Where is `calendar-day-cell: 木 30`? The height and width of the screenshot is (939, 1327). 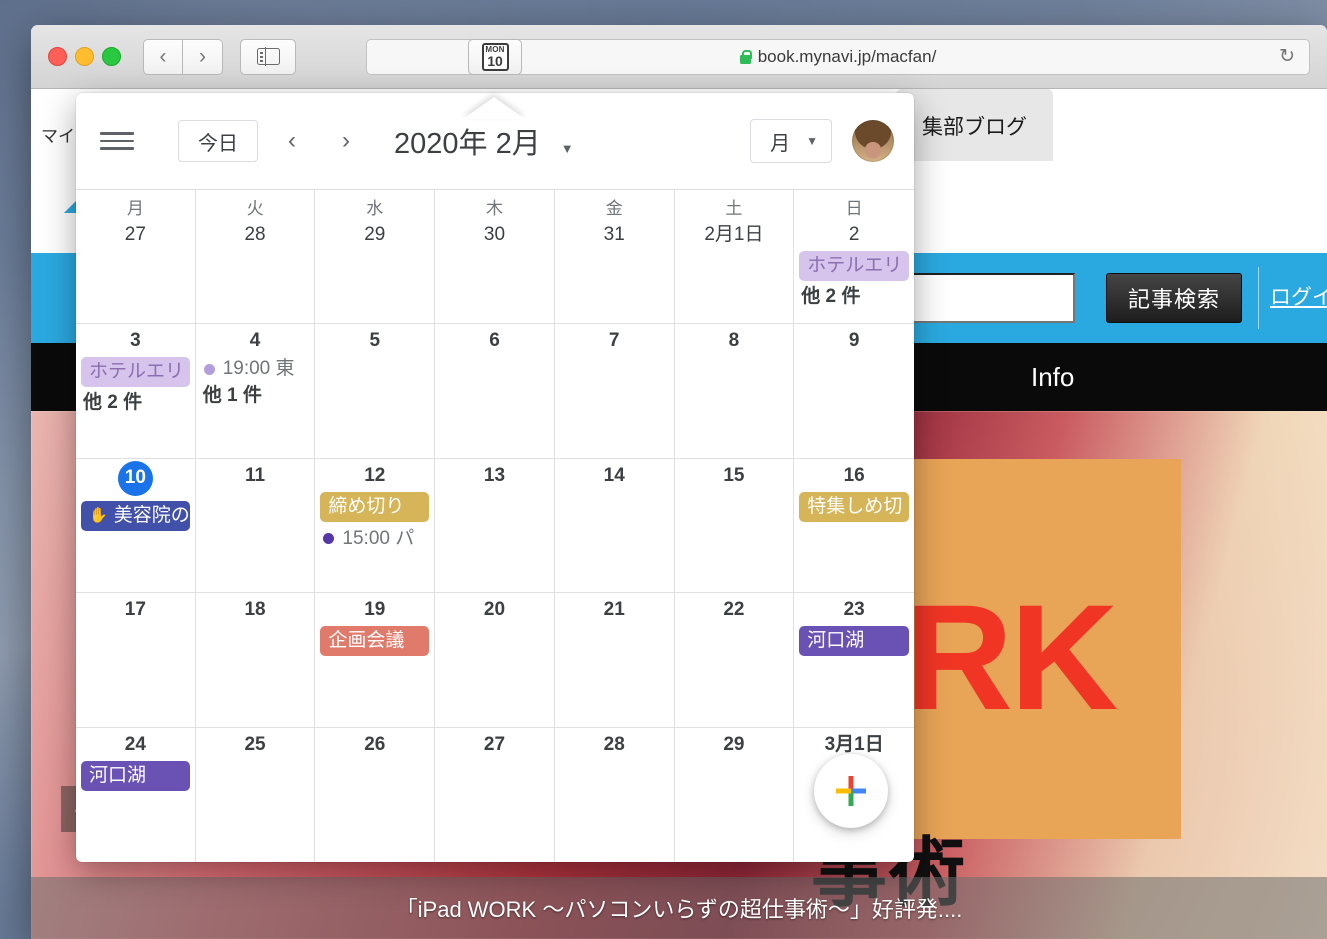
calendar-day-cell: 木 30 is located at coordinates (495, 257).